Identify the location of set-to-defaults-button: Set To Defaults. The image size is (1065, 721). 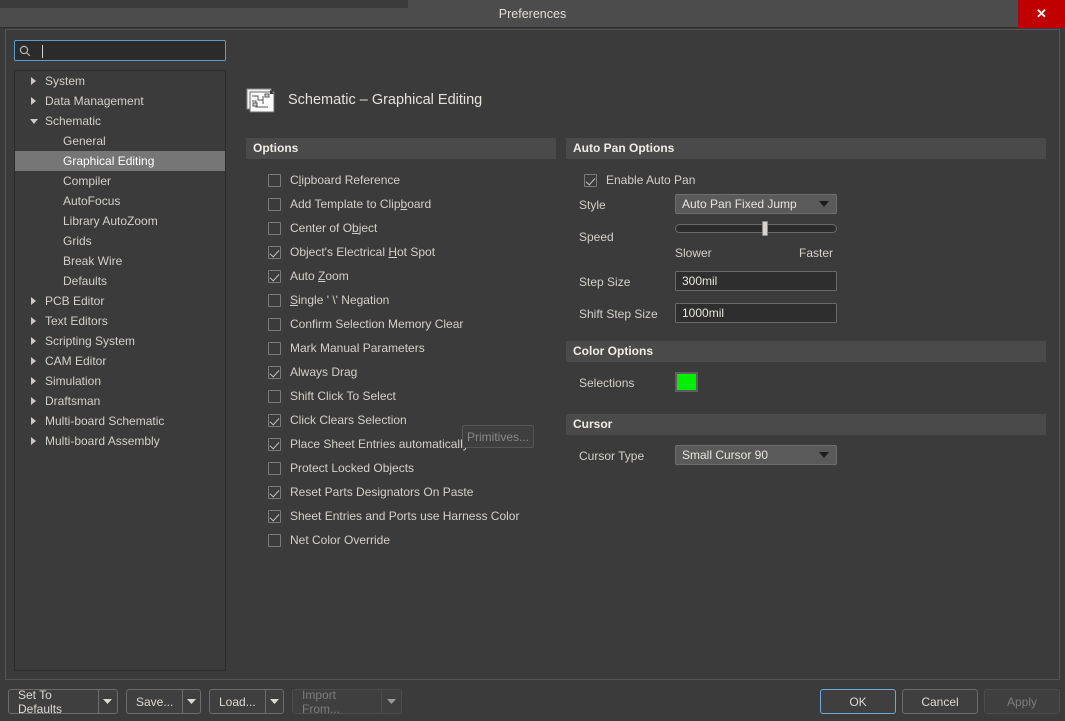
(54, 701).